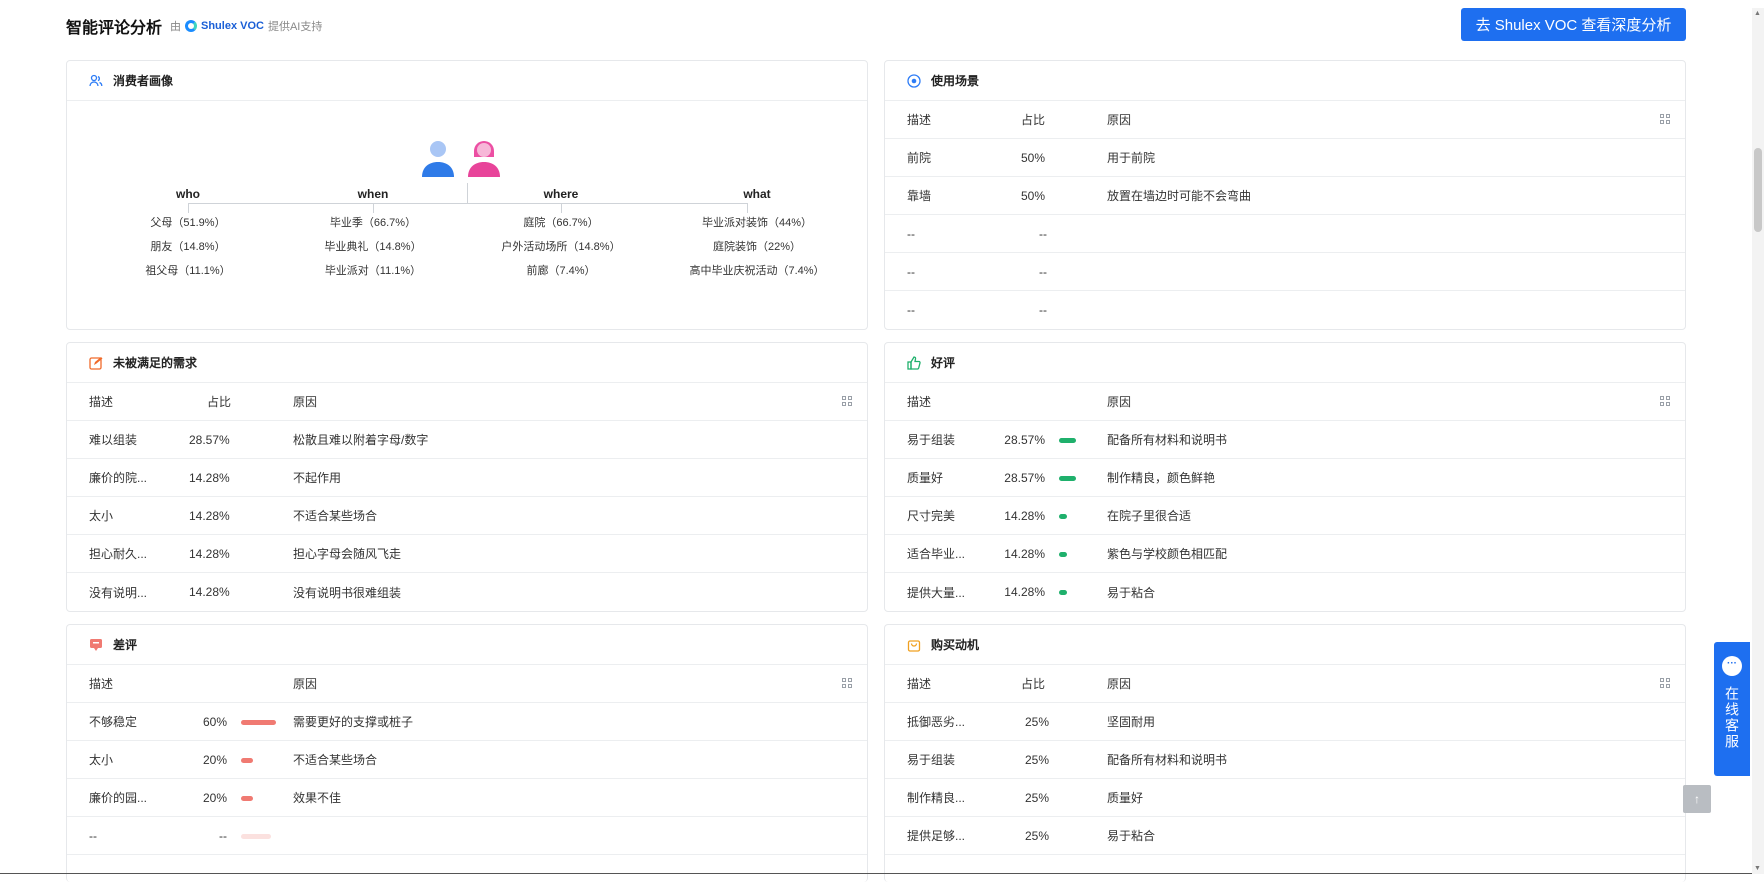 Image resolution: width=1764 pixels, height=882 pixels. What do you see at coordinates (955, 81) in the screenshot?
I see `scenario-title: 使用场景` at bounding box center [955, 81].